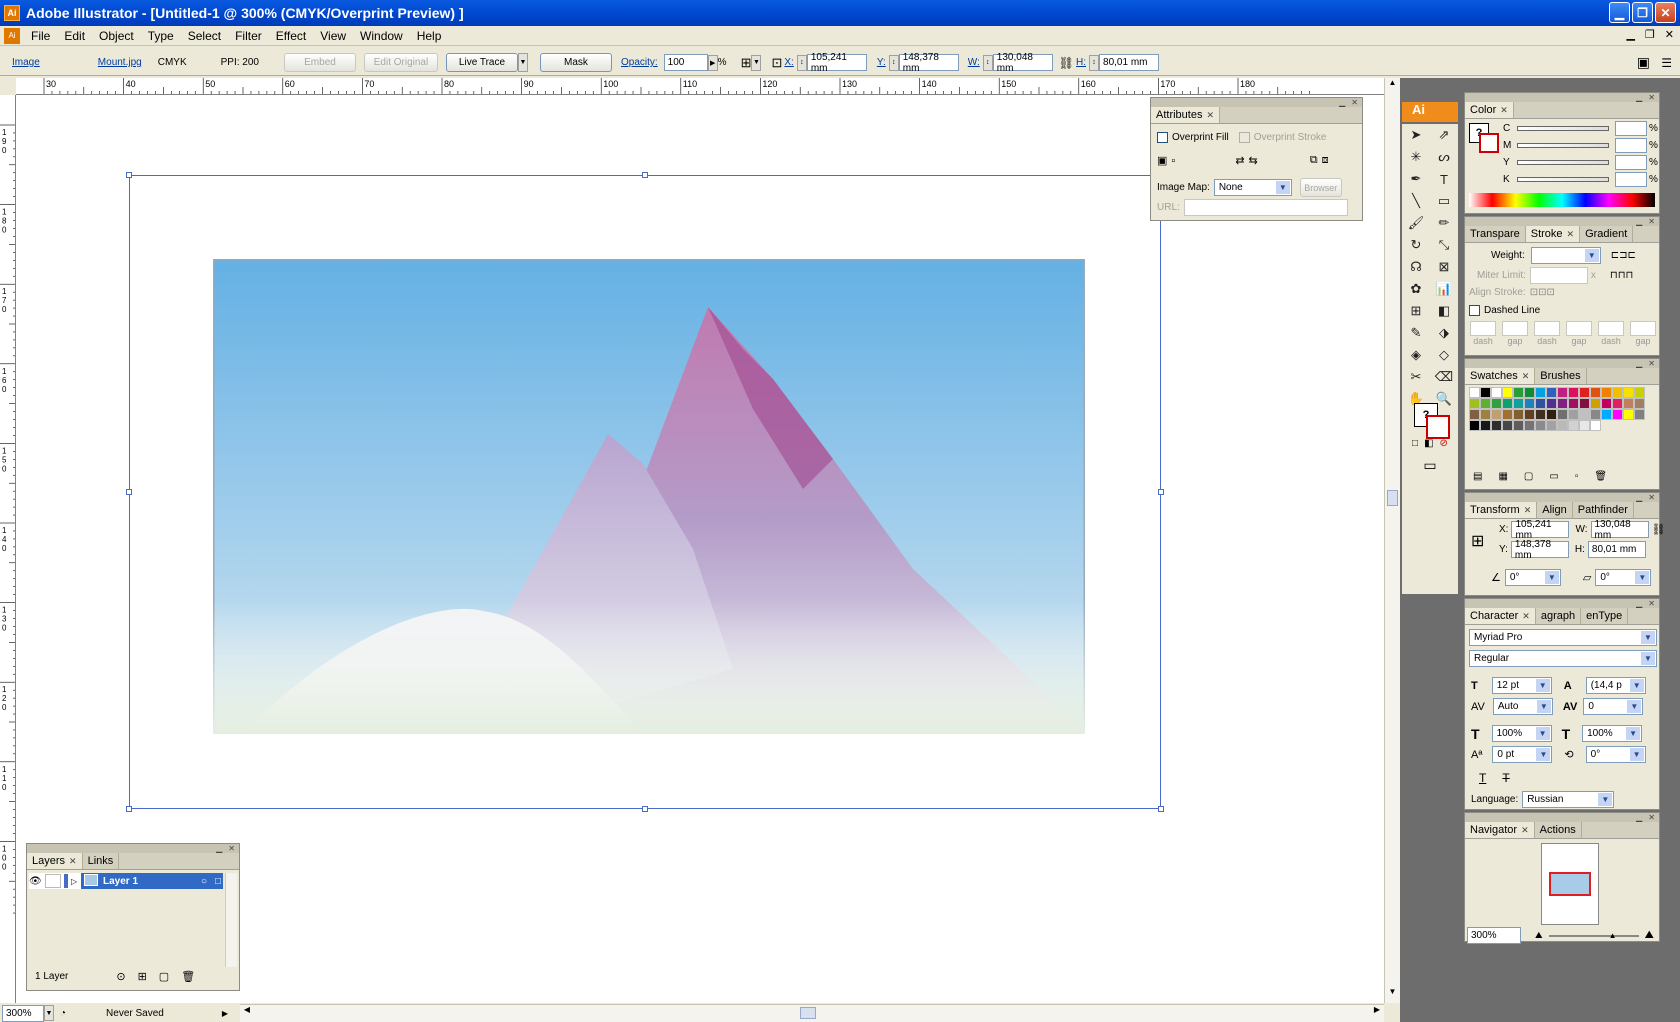  I want to click on rectangle-tool-icon: ▭, so click(1444, 201).